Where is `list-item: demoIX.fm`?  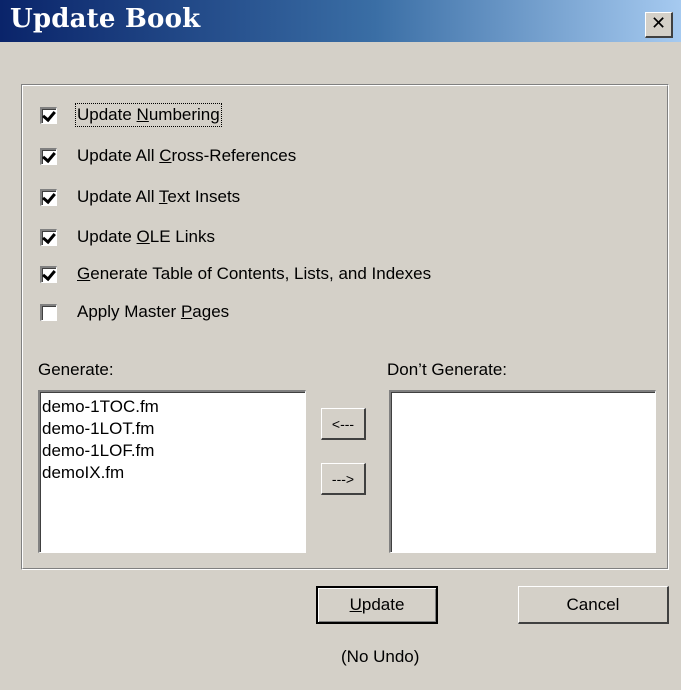
list-item: demoIX.fm is located at coordinates (172, 473).